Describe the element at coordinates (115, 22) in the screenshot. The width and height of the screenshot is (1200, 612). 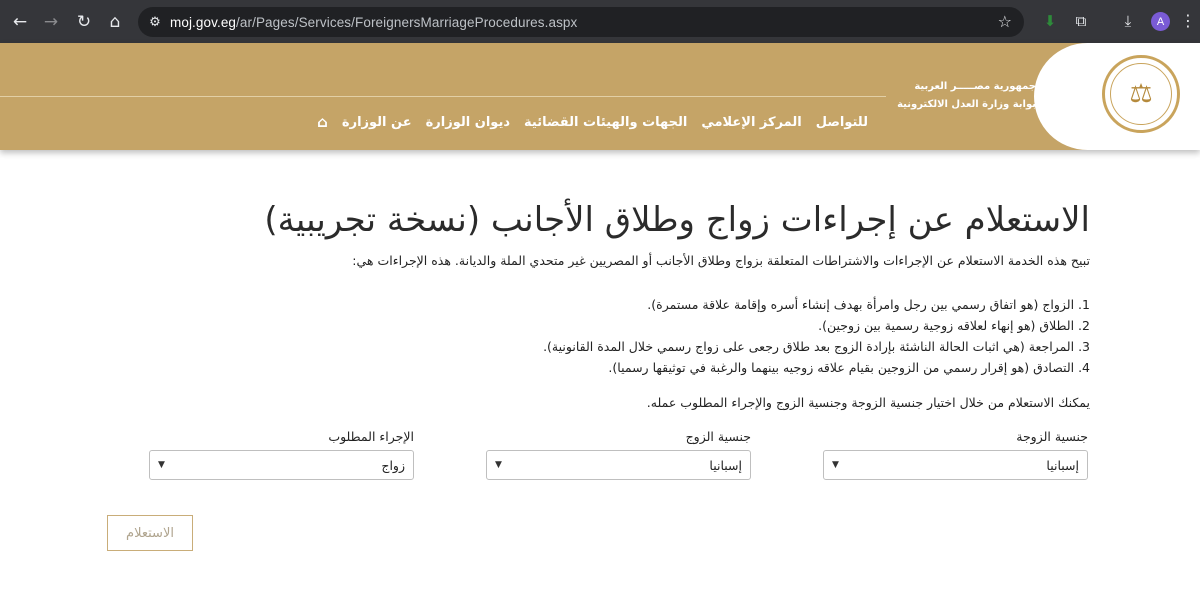
I see `home-browser-icon: ⌂` at that location.